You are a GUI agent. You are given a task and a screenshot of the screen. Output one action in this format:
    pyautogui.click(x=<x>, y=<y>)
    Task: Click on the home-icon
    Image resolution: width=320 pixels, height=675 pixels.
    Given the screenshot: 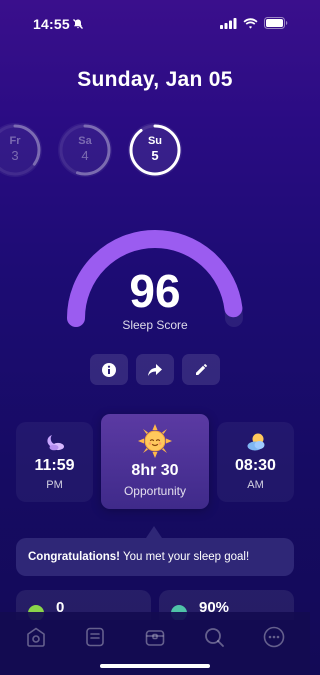 What is the action you would take?
    pyautogui.click(x=36, y=637)
    